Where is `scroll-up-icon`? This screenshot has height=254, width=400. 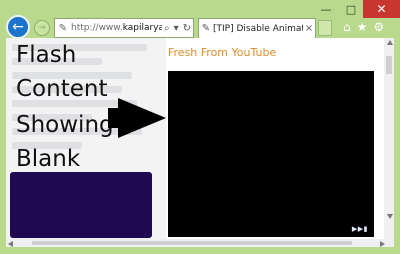 scroll-up-icon is located at coordinates (390, 42).